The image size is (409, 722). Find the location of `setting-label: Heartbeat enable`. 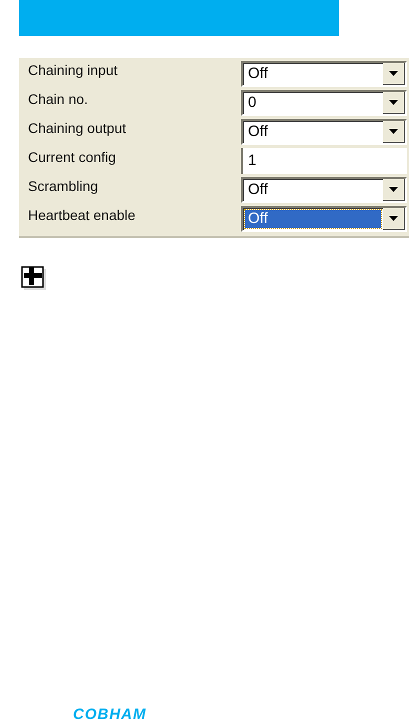

setting-label: Heartbeat enable is located at coordinates (81, 214).